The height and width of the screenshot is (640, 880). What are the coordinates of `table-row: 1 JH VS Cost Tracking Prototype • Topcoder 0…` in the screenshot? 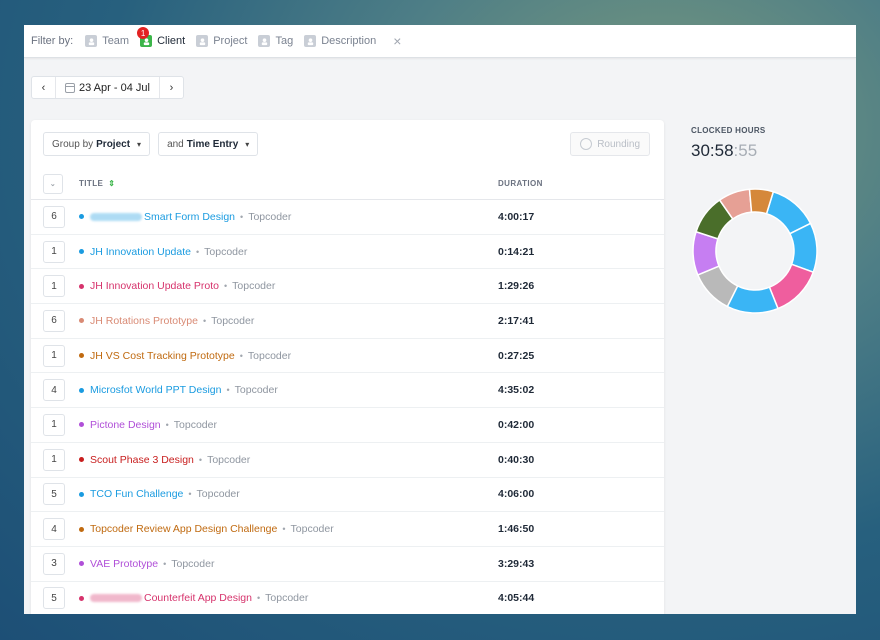 It's located at (347, 356).